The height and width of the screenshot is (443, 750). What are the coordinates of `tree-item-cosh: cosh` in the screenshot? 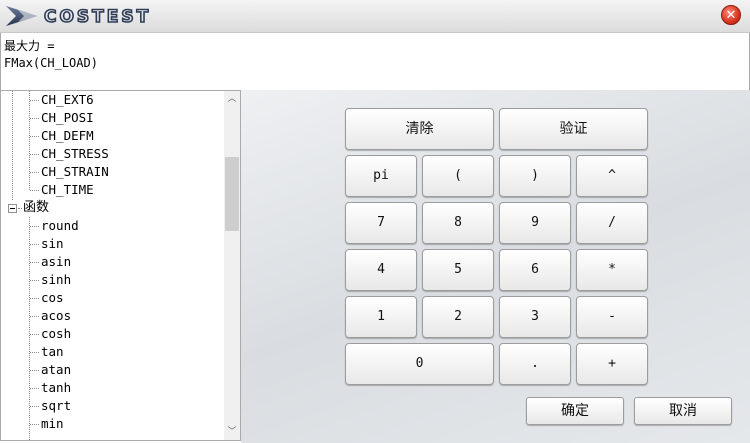 It's located at (56, 334).